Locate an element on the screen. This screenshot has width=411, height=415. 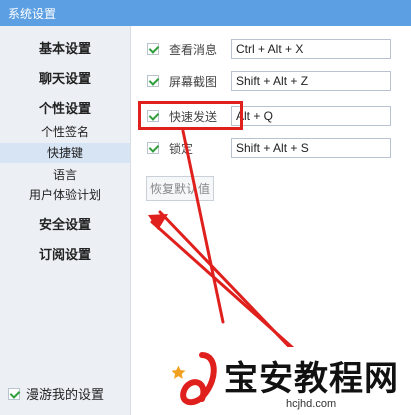
hotkey-label: 查看消息 is located at coordinates (193, 49).